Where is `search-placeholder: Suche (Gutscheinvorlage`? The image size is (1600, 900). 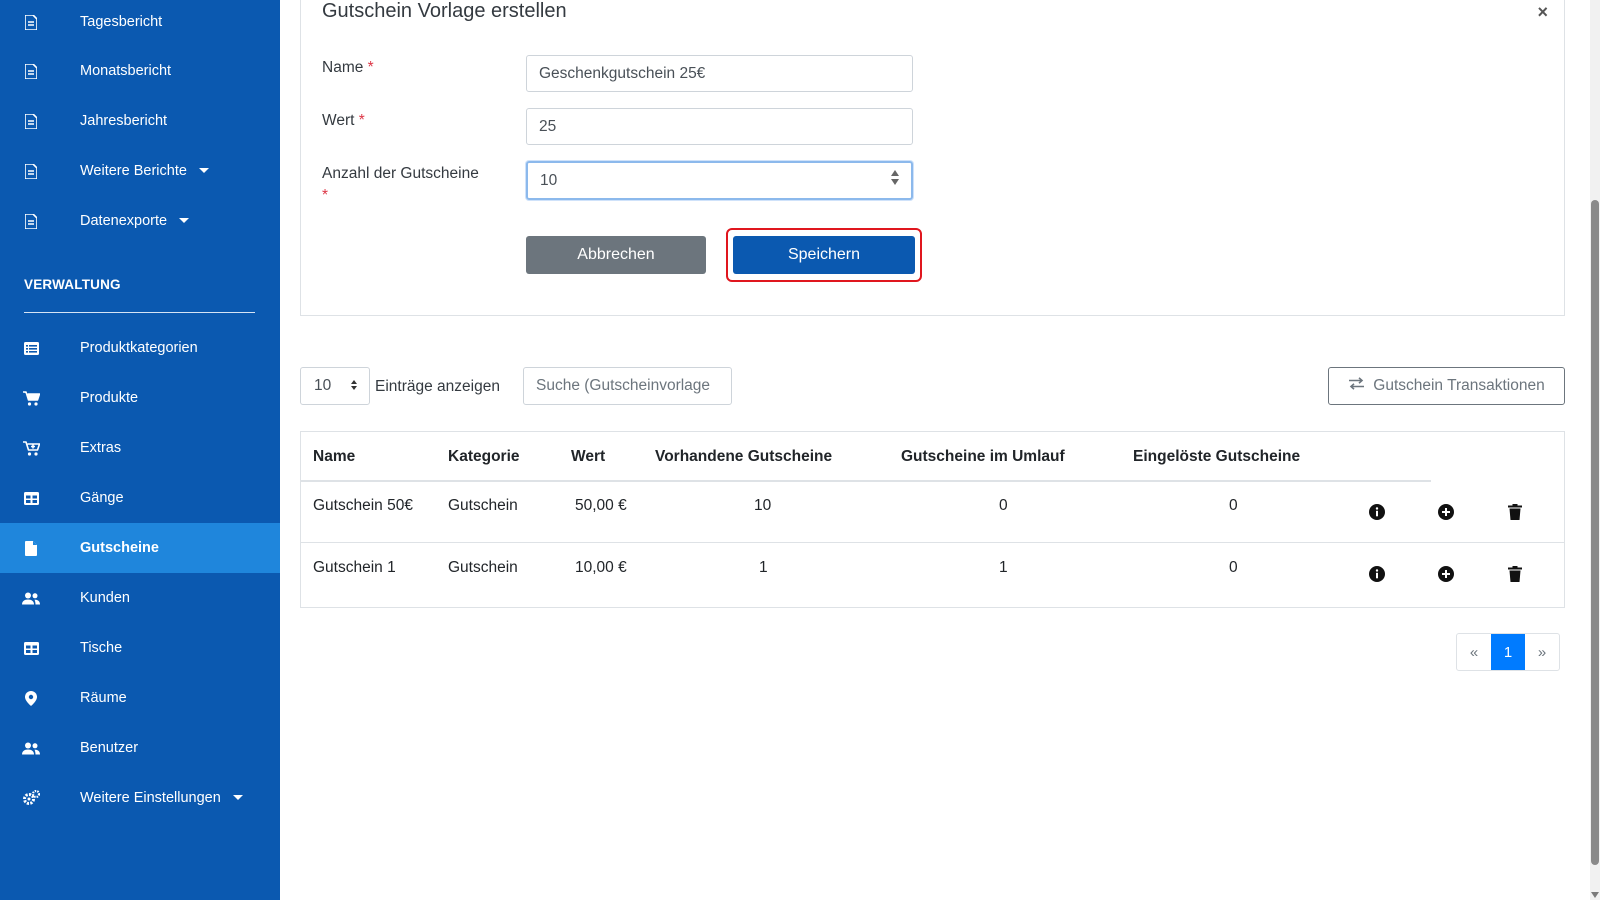
search-placeholder: Suche (Gutscheinvorlage is located at coordinates (623, 385).